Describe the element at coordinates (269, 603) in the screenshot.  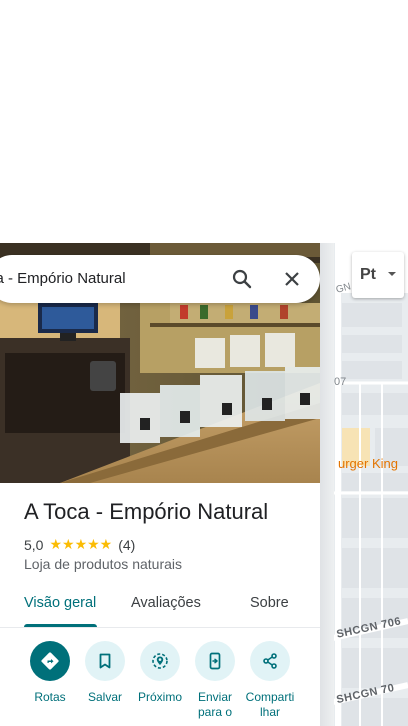
I see `tab-about: Sobre` at that location.